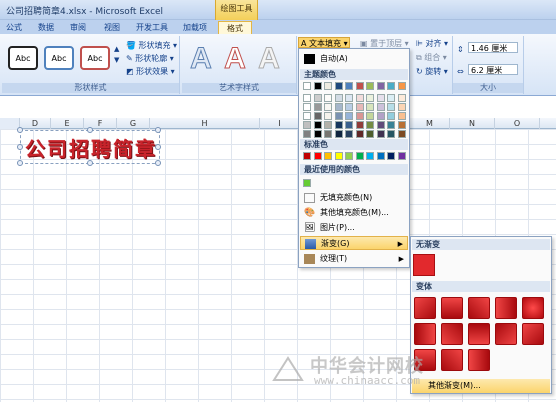  What do you see at coordinates (46, 27) in the screenshot?
I see `tab-data: 数据` at bounding box center [46, 27].